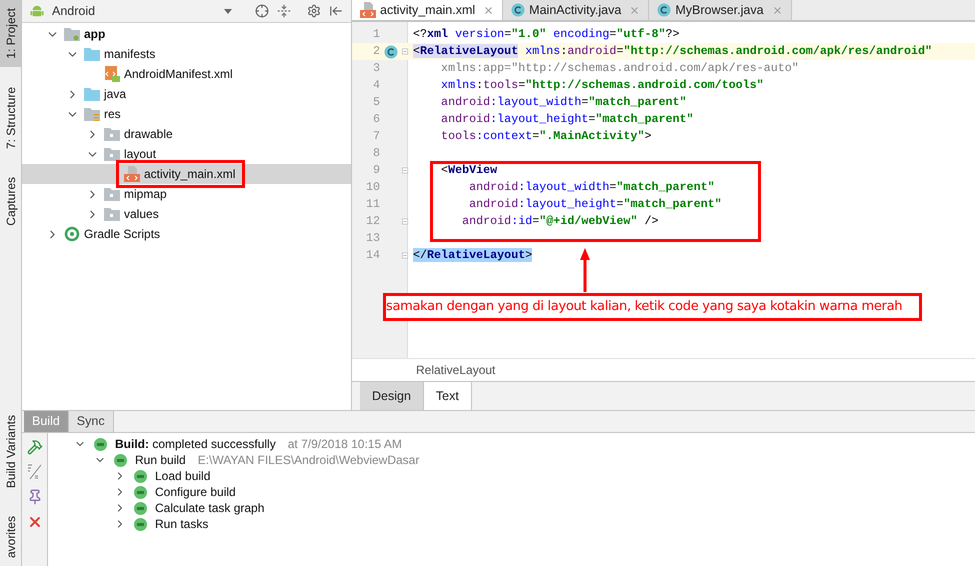 Image resolution: width=975 pixels, height=566 pixels. What do you see at coordinates (140, 154) in the screenshot?
I see `tree-label: layout` at bounding box center [140, 154].